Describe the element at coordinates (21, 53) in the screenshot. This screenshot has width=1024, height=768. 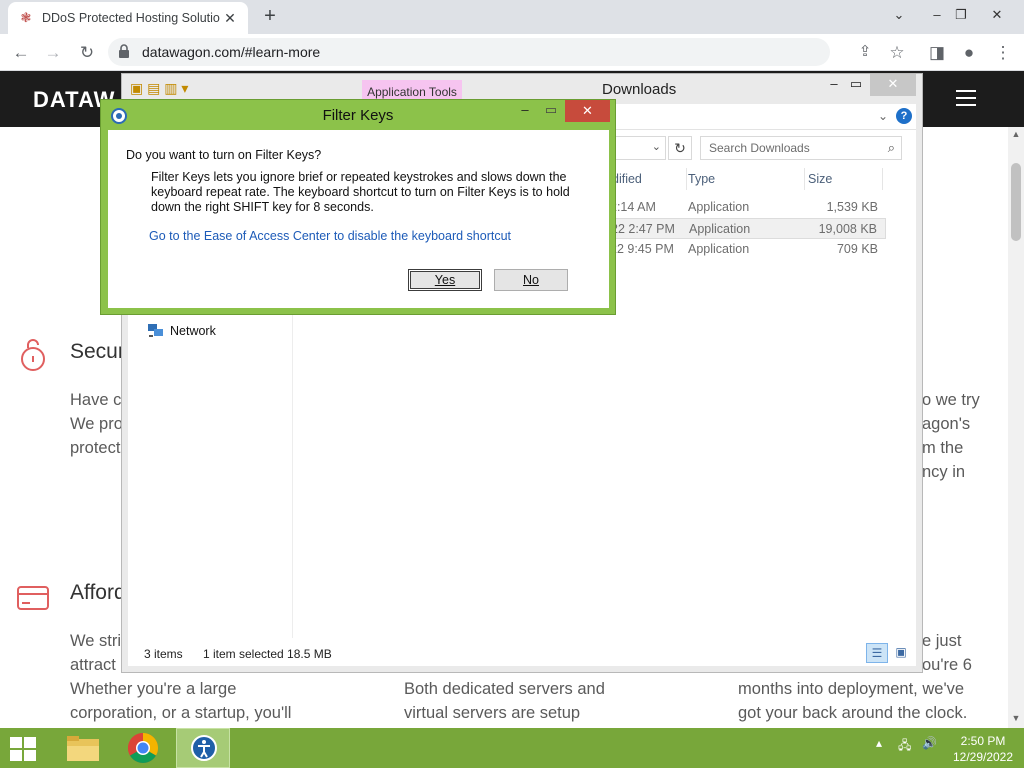
I see `back-icon: ←` at that location.